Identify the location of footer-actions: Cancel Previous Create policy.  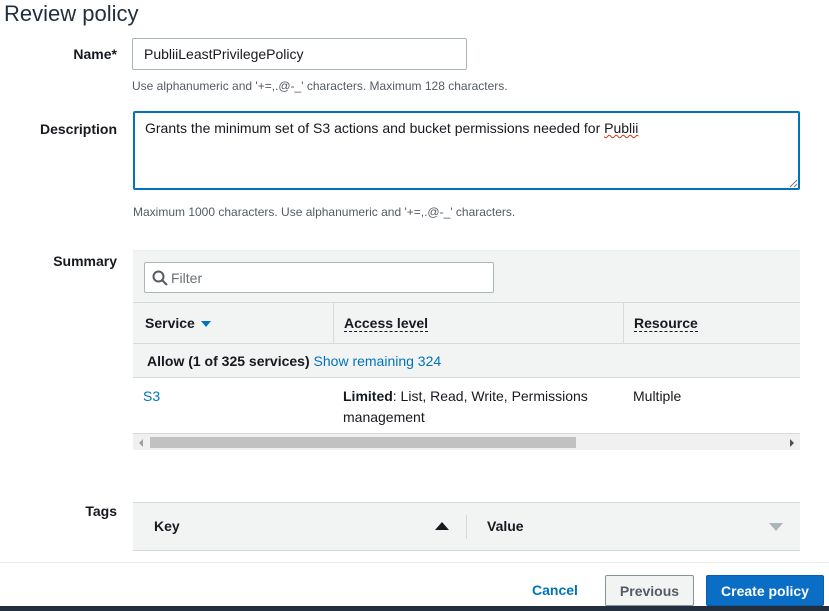
(414, 584).